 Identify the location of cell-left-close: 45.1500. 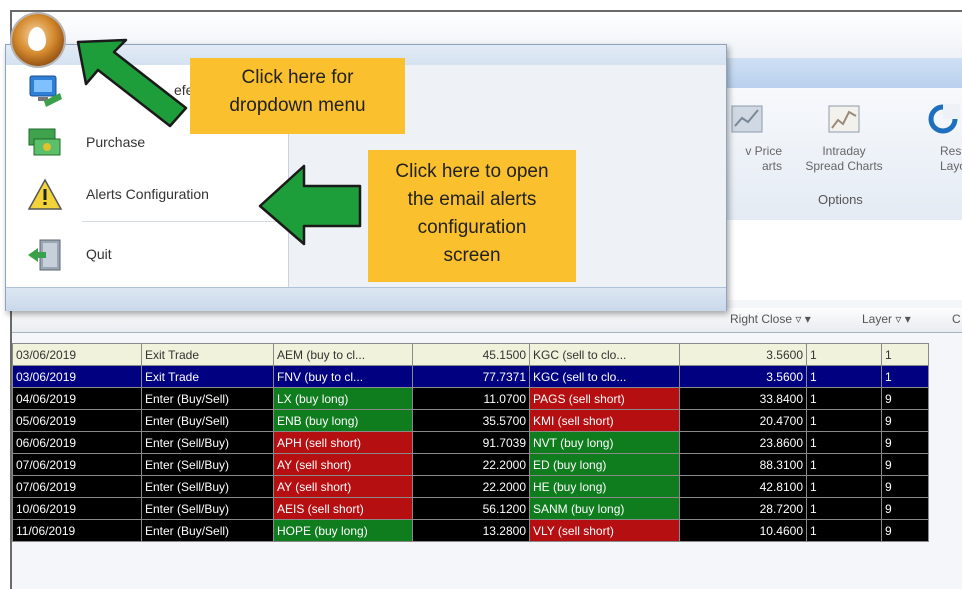
(471, 354).